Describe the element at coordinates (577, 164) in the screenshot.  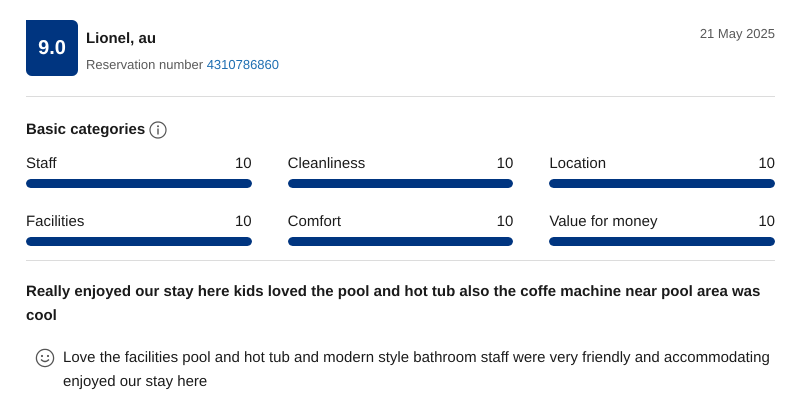
I see `category-name: Location` at that location.